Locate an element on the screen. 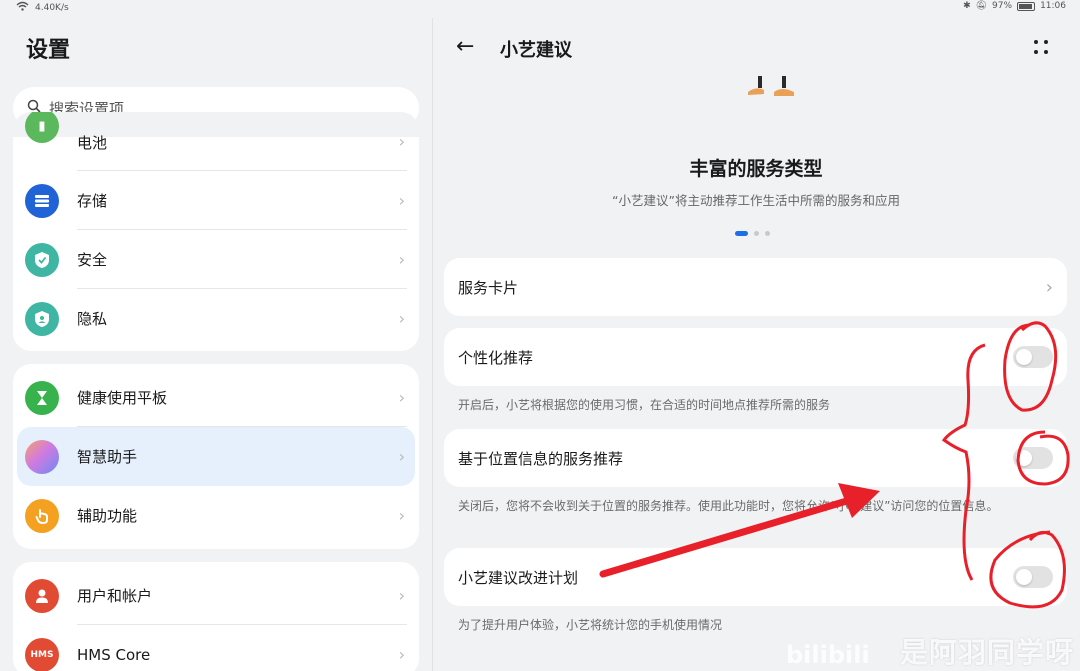 This screenshot has width=1080, height=671. hourglass-icon is located at coordinates (42, 397).